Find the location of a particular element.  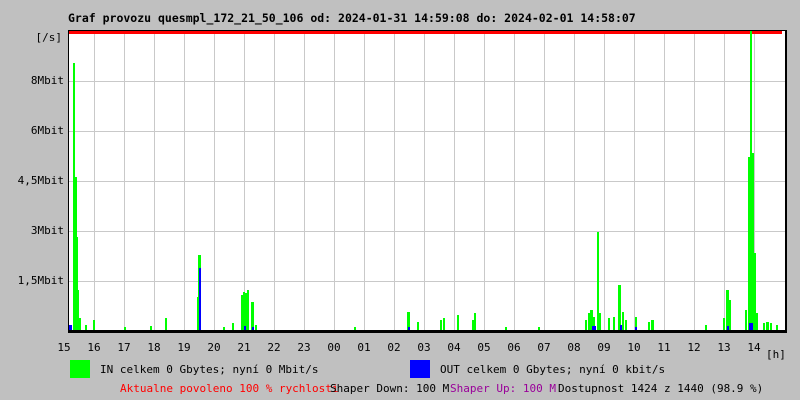

status-shaper-up-text: Shaper Up: 100 M is located at coordinates (503, 388).